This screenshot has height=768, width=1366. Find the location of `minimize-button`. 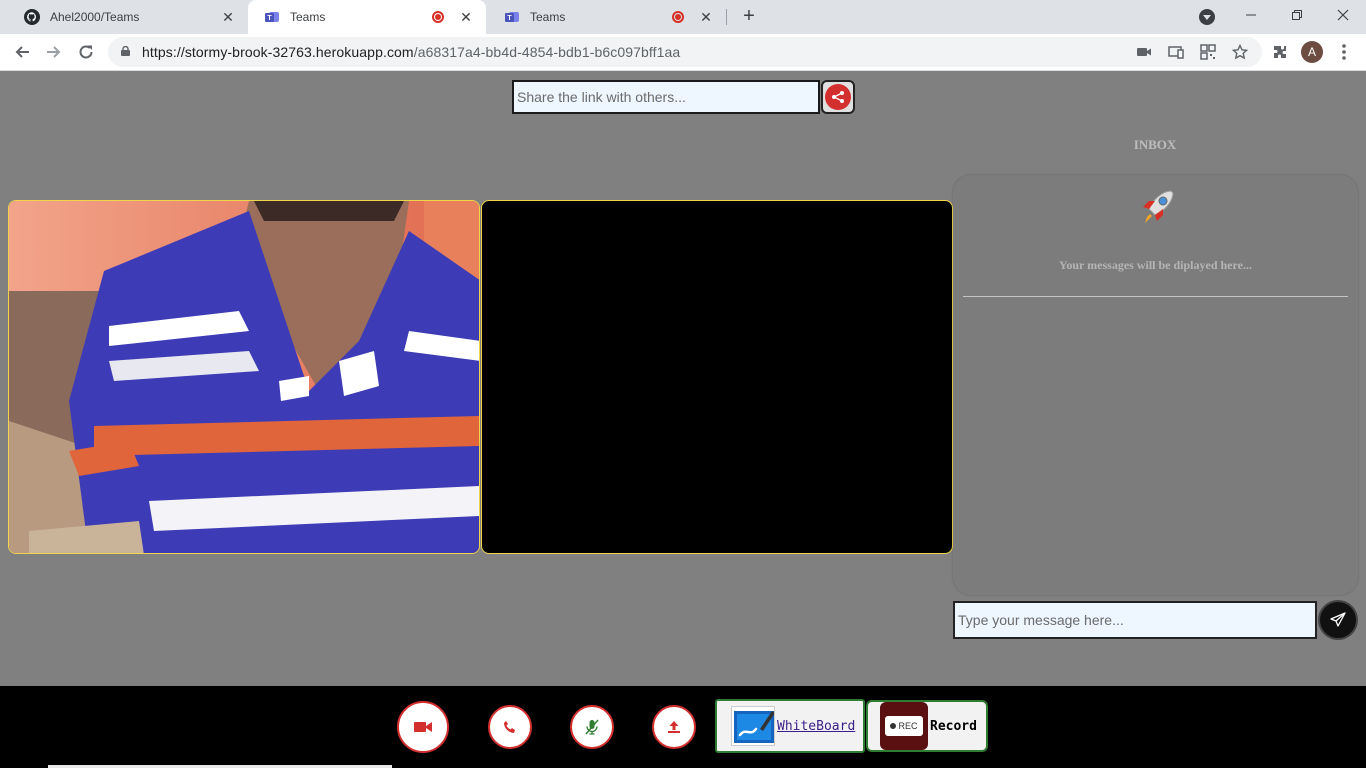

minimize-button is located at coordinates (1251, 15).